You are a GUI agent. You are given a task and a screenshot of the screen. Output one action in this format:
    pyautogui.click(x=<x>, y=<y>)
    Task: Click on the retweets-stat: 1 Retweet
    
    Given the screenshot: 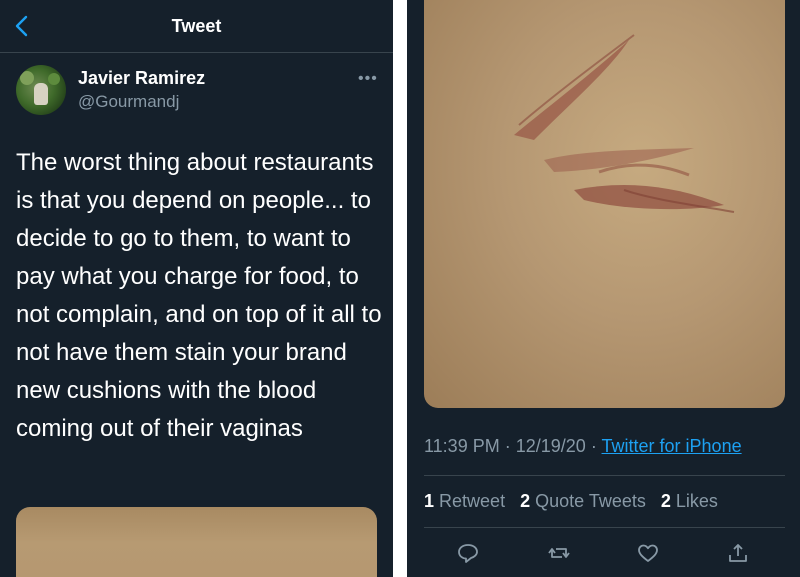 What is the action you would take?
    pyautogui.click(x=464, y=501)
    